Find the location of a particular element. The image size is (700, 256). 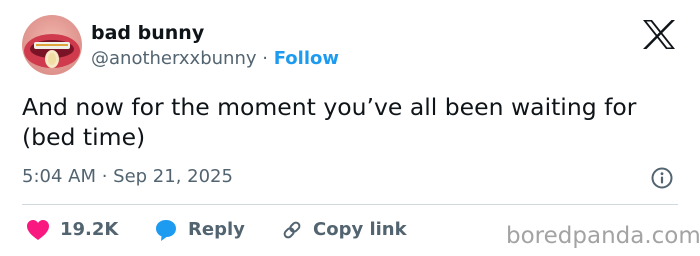

copy-link-button: Copy link is located at coordinates (344, 230).